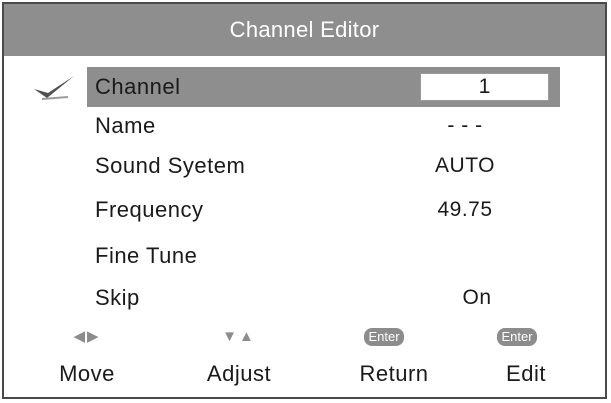 The height and width of the screenshot is (403, 611). I want to click on frequency-value: 49.75, so click(465, 209).